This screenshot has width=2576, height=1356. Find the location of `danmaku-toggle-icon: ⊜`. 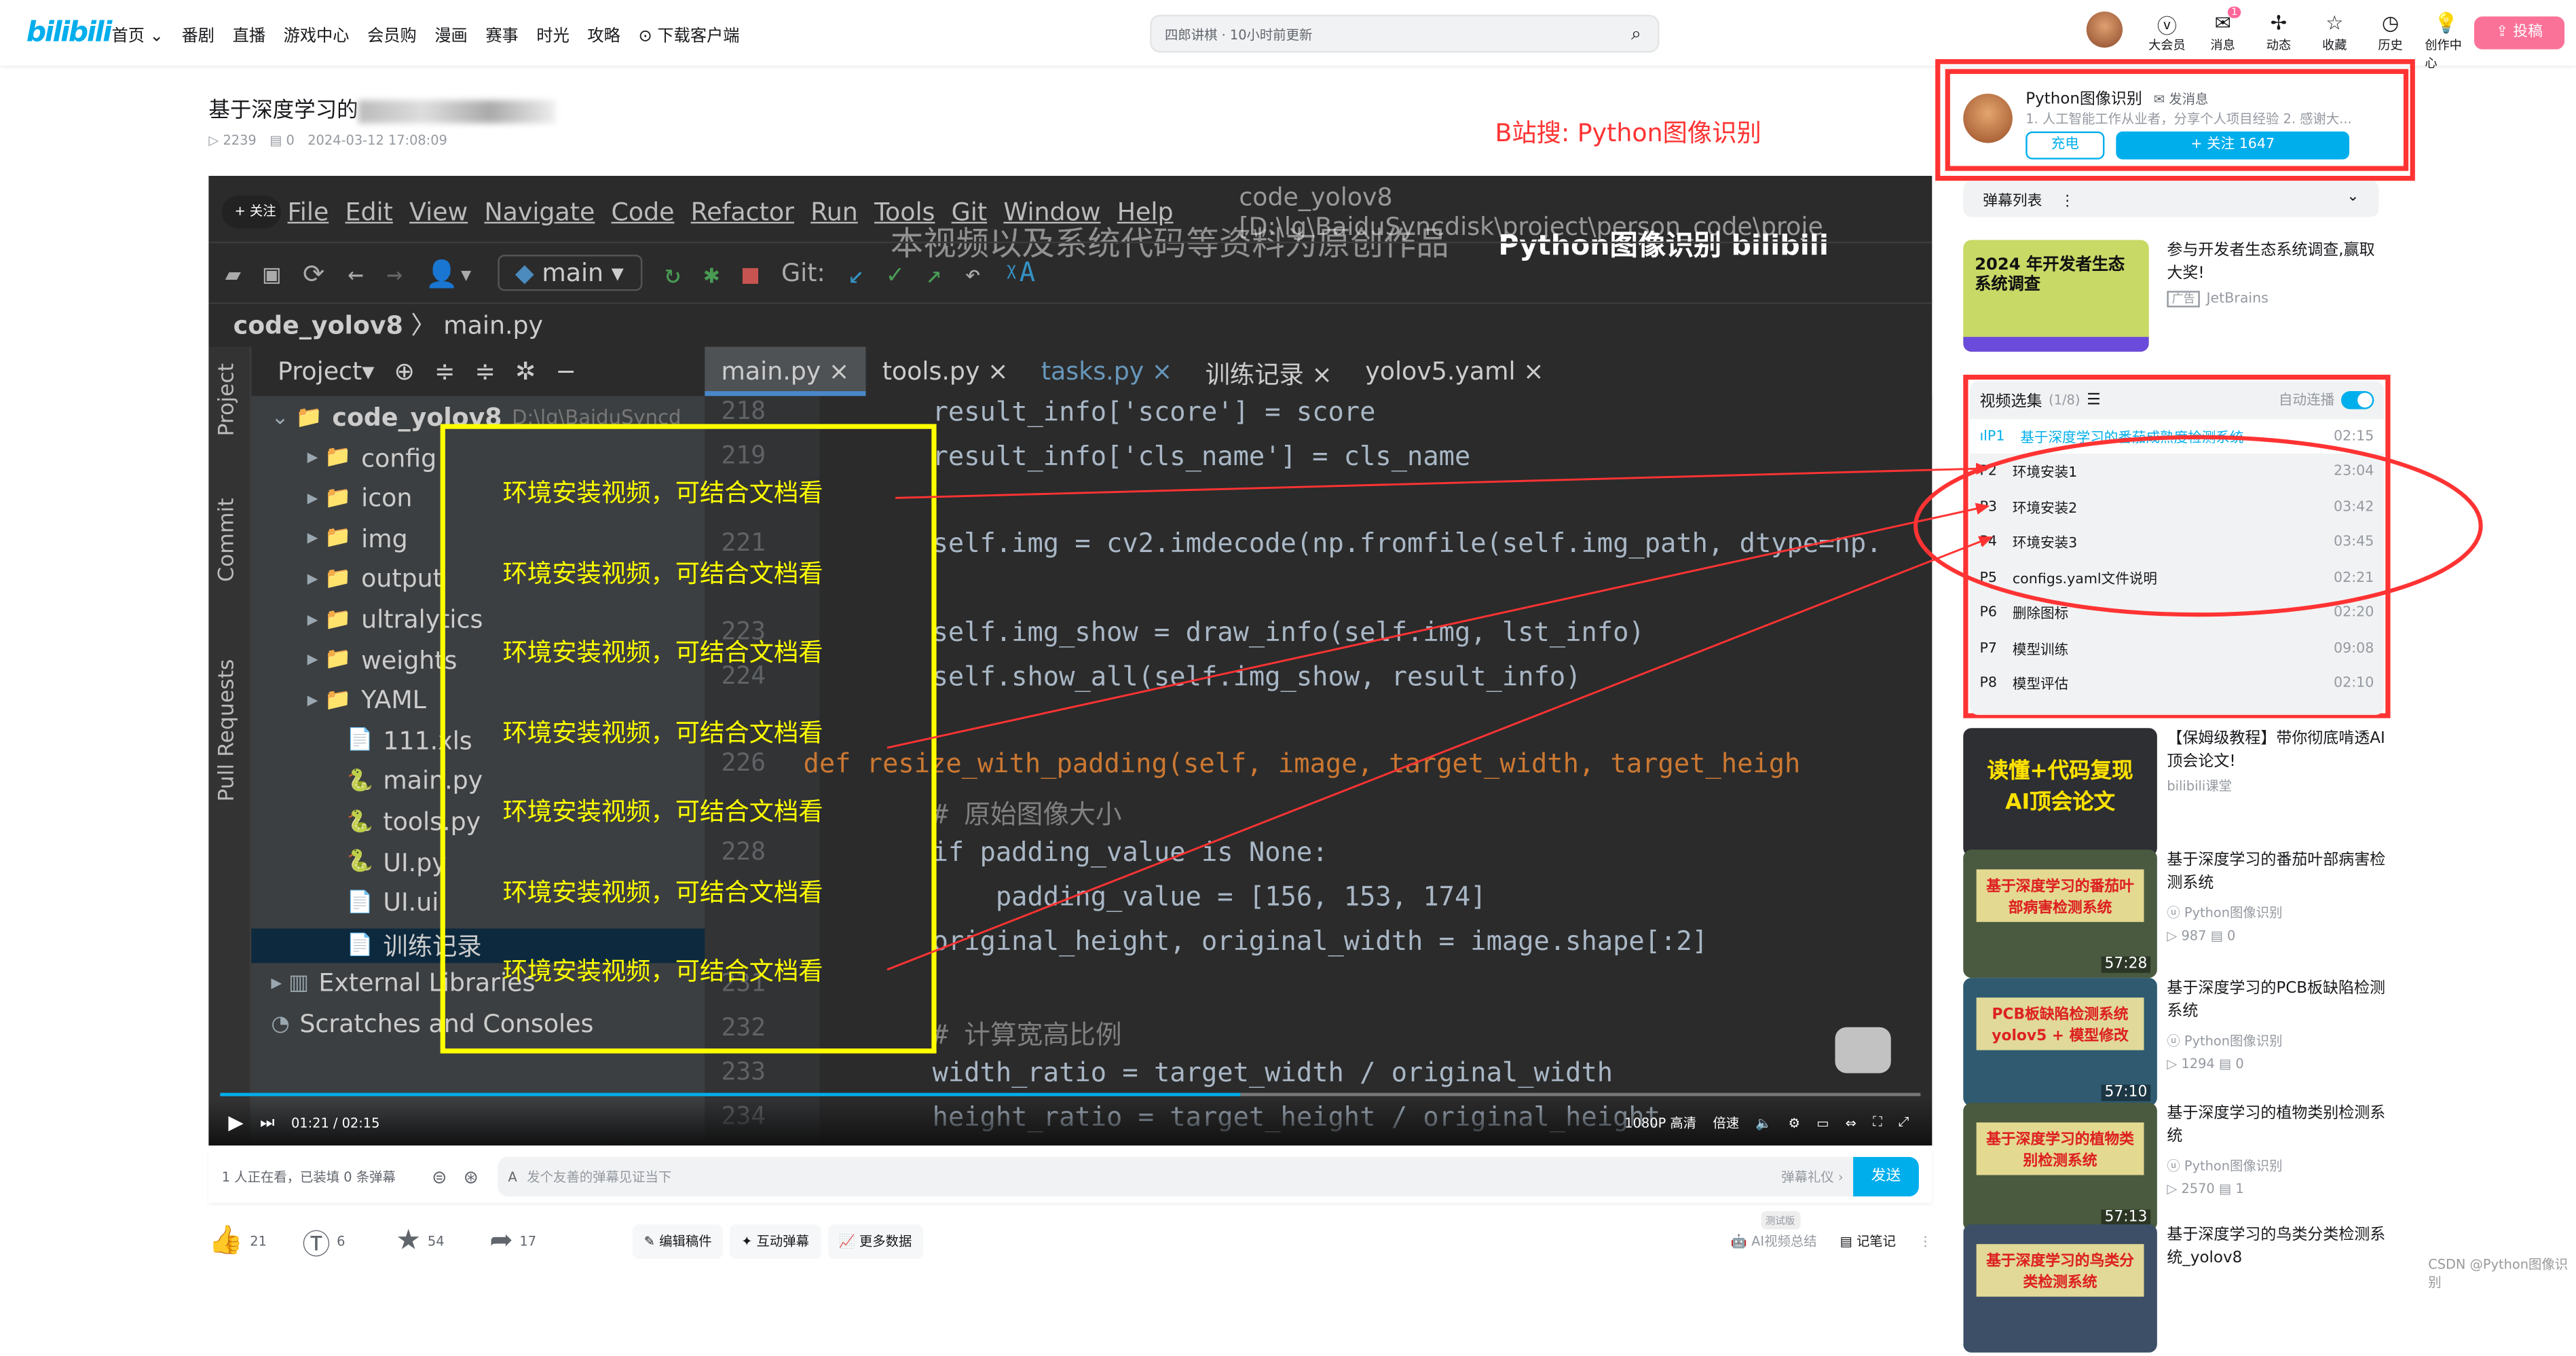

danmaku-toggle-icon: ⊜ is located at coordinates (440, 1176).